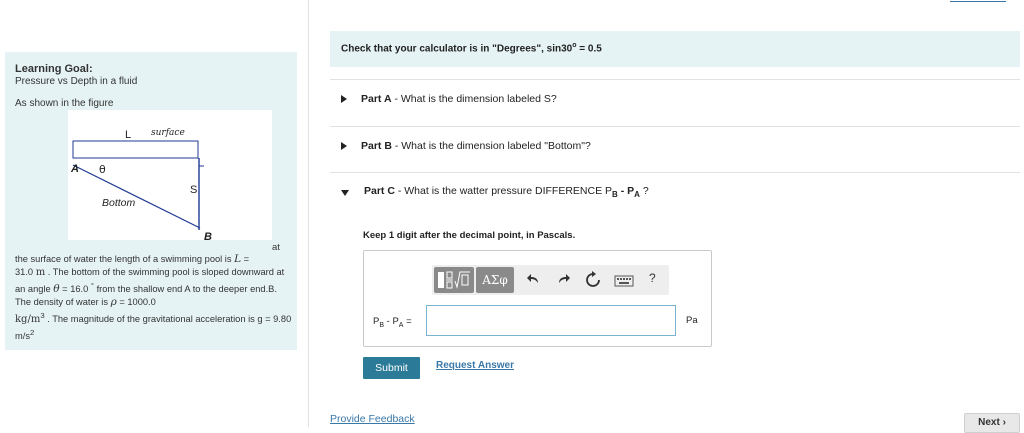 Image resolution: width=1024 pixels, height=433 pixels. What do you see at coordinates (692, 320) in the screenshot?
I see `unit-label: Pa` at bounding box center [692, 320].